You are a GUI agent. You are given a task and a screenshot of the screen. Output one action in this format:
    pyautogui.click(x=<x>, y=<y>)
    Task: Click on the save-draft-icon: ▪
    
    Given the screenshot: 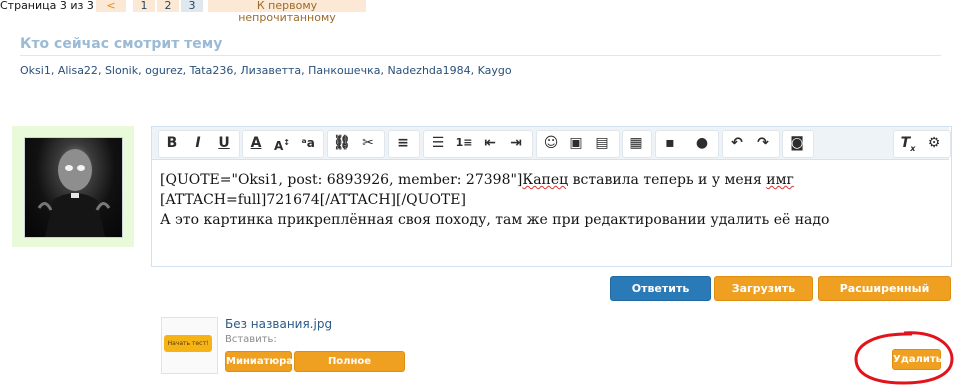 What is the action you would take?
    pyautogui.click(x=670, y=143)
    